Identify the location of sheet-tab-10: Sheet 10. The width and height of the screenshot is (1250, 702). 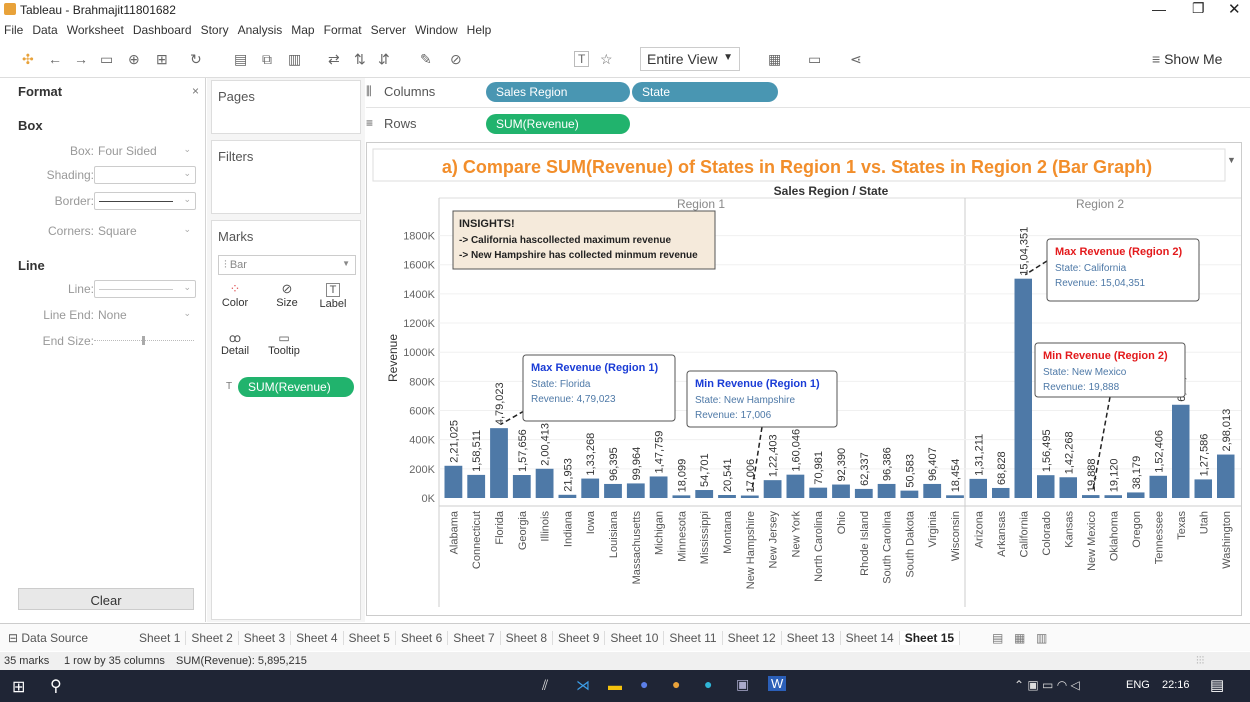
(635, 638).